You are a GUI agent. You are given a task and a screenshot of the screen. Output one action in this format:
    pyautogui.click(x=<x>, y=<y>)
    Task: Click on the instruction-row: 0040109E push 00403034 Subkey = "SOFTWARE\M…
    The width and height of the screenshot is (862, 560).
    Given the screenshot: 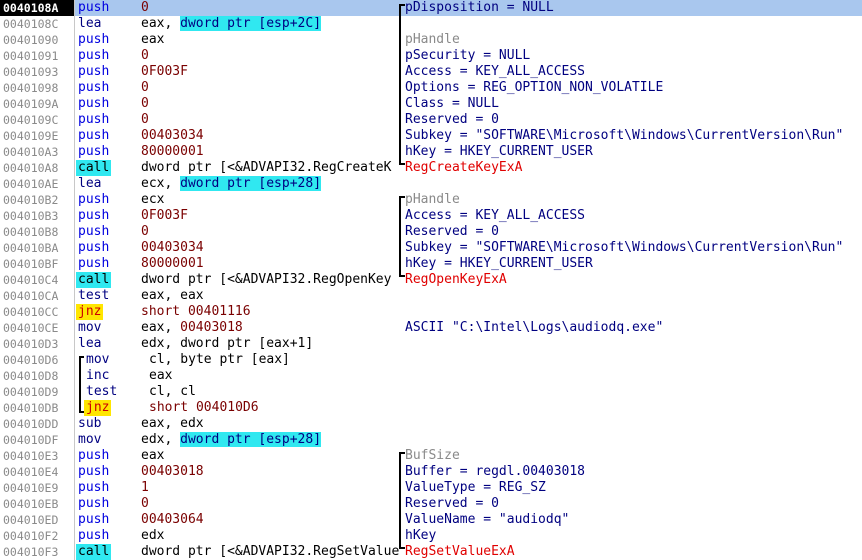 What is the action you would take?
    pyautogui.click(x=431, y=136)
    